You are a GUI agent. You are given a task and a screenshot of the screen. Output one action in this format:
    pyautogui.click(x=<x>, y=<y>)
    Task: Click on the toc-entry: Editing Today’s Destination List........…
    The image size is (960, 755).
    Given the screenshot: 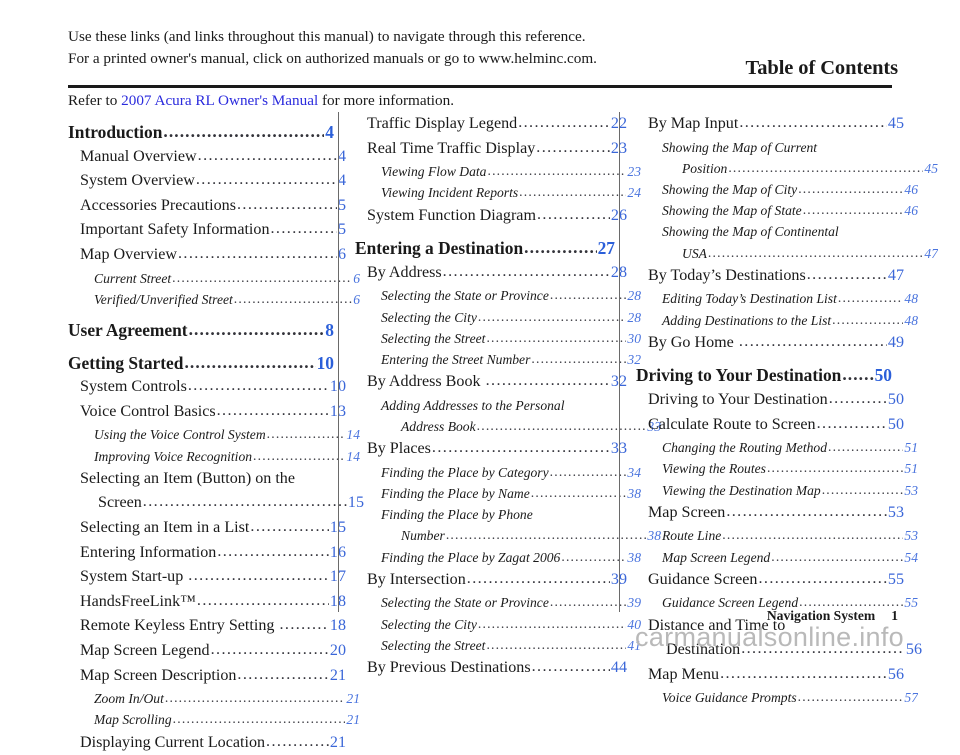 What is the action you would take?
    pyautogui.click(x=777, y=298)
    